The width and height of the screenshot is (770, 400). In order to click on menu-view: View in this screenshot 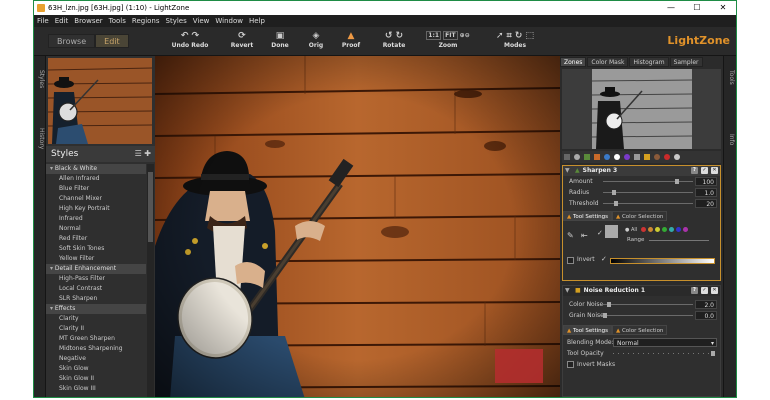, I will do `click(201, 21)`.